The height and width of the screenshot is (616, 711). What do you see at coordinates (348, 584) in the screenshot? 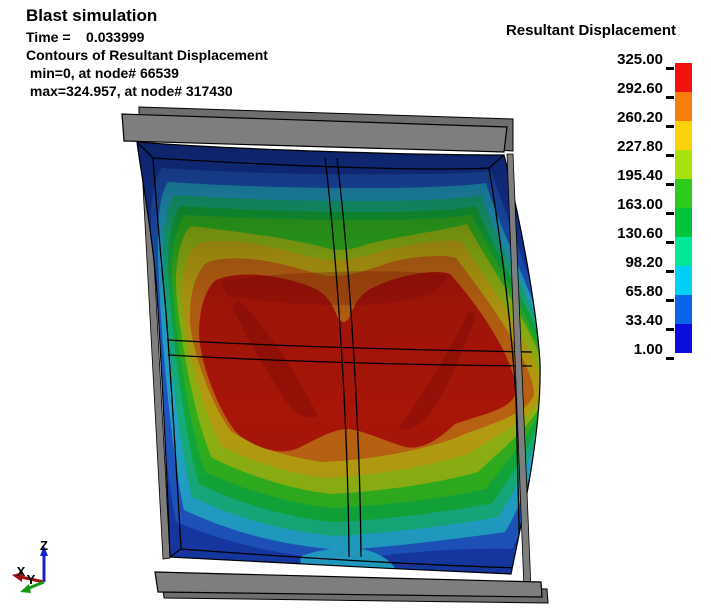
I see `bottom-rail-front` at bounding box center [348, 584].